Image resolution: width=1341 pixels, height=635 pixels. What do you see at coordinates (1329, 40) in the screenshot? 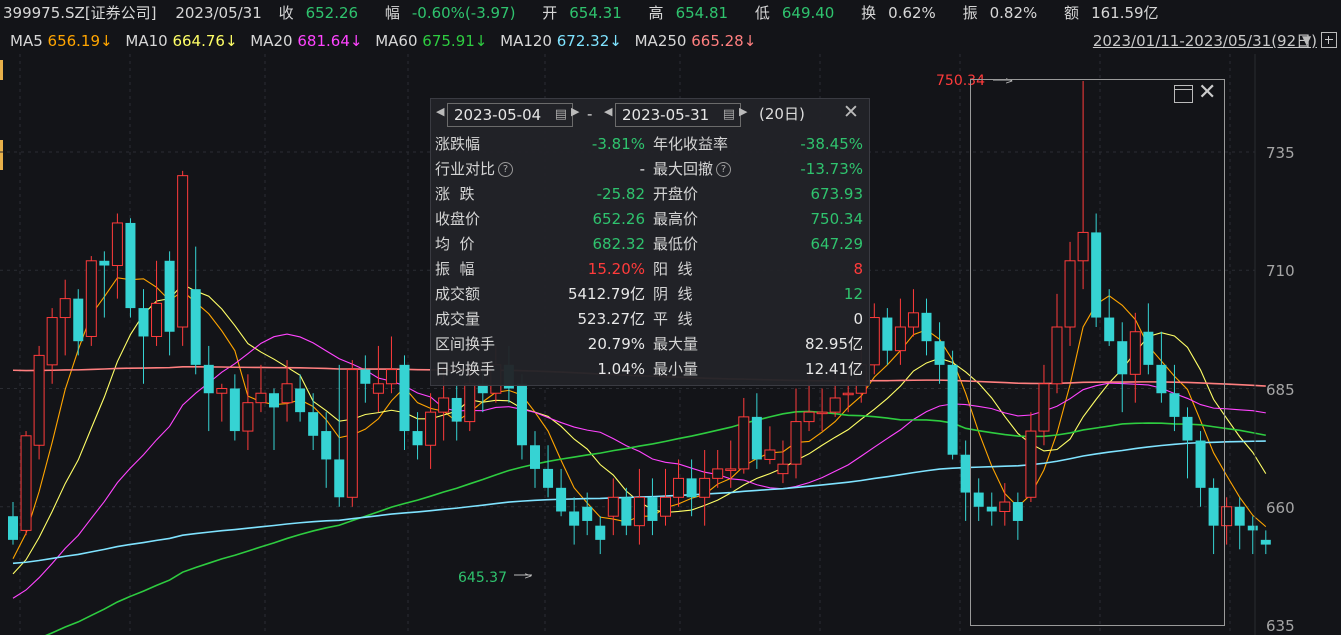
I see `expand-icon` at bounding box center [1329, 40].